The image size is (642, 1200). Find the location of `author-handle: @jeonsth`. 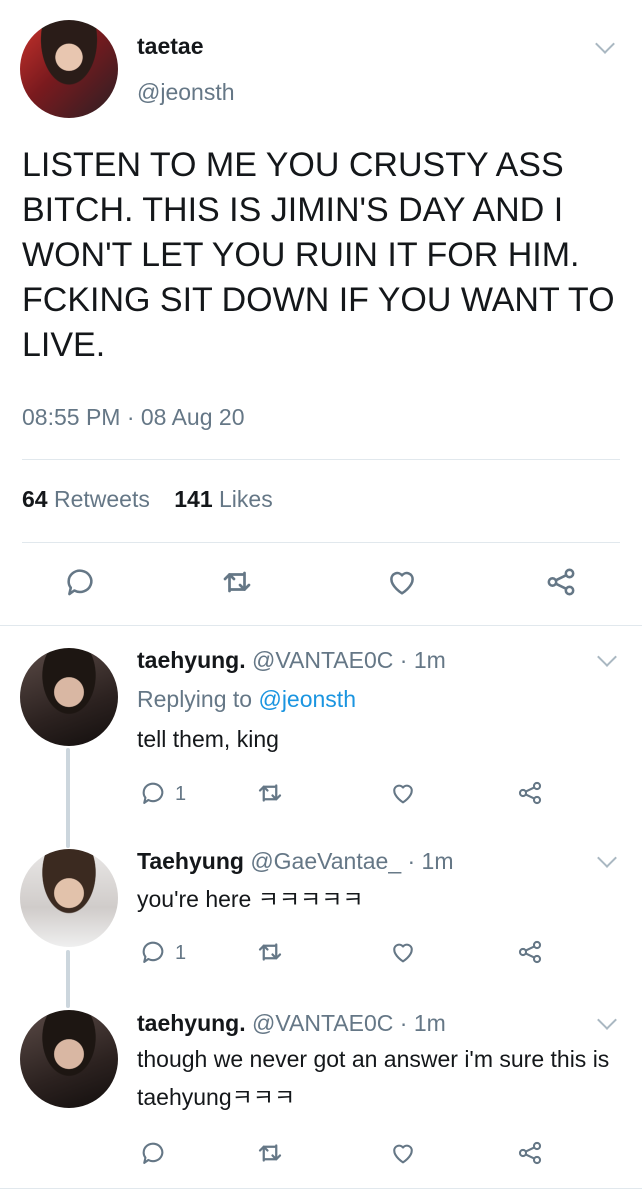

author-handle: @jeonsth is located at coordinates (186, 92).